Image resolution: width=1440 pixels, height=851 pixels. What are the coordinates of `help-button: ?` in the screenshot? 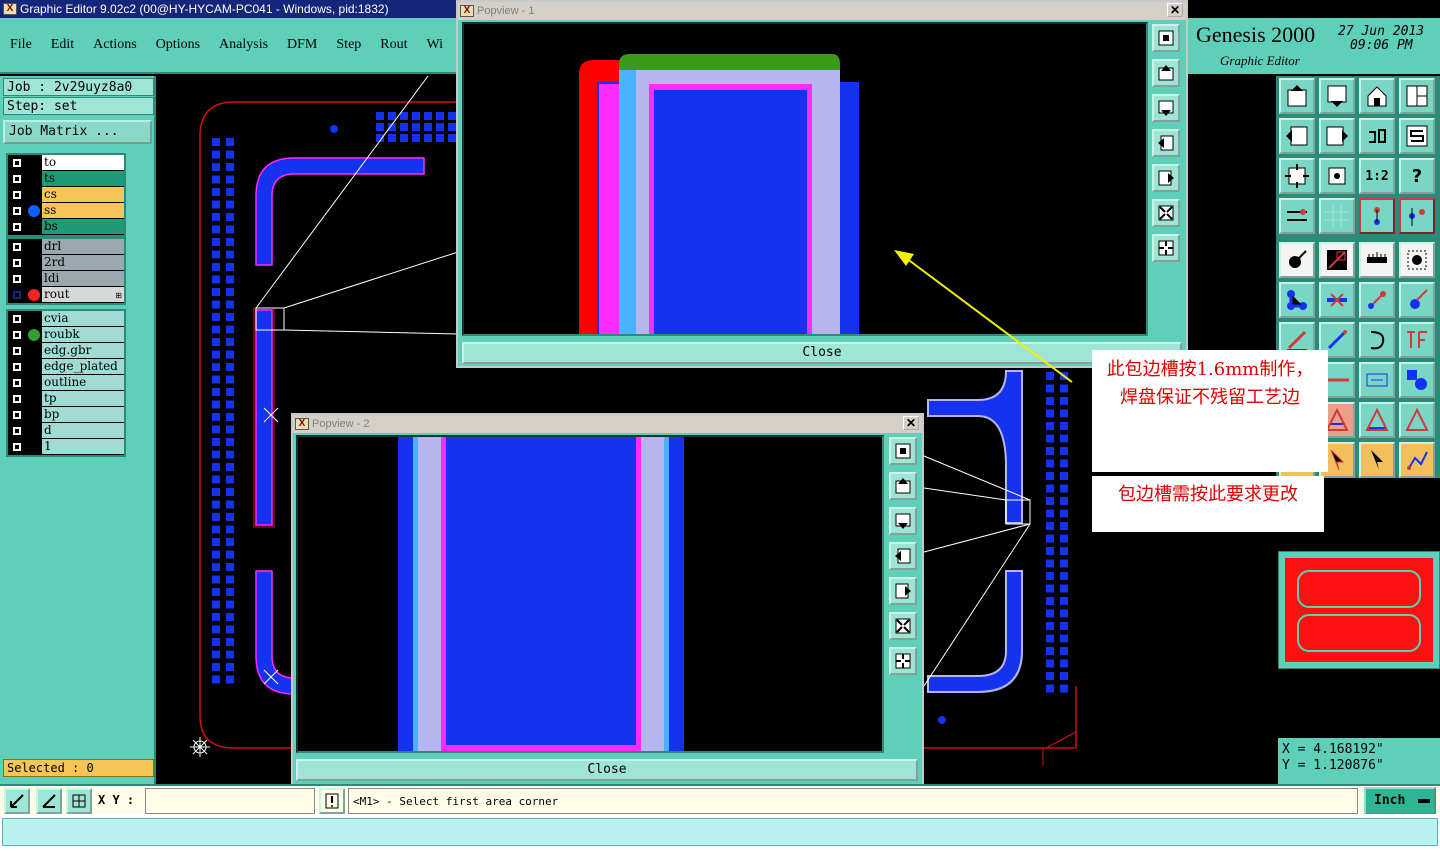 It's located at (1417, 176).